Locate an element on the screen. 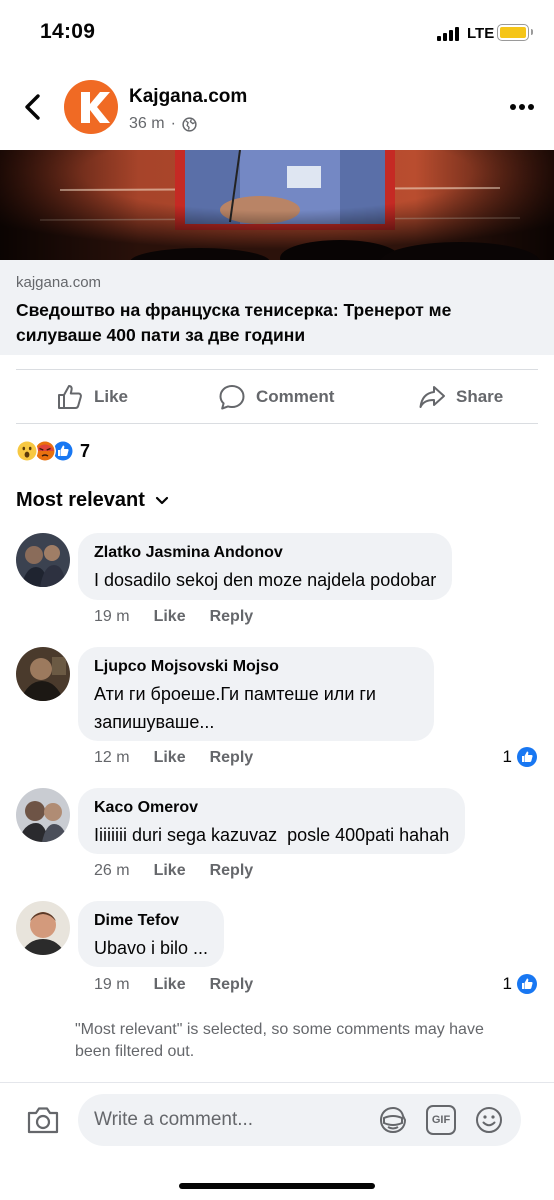 This screenshot has width=554, height=1200. post-meta: 36 m · is located at coordinates (163, 124).